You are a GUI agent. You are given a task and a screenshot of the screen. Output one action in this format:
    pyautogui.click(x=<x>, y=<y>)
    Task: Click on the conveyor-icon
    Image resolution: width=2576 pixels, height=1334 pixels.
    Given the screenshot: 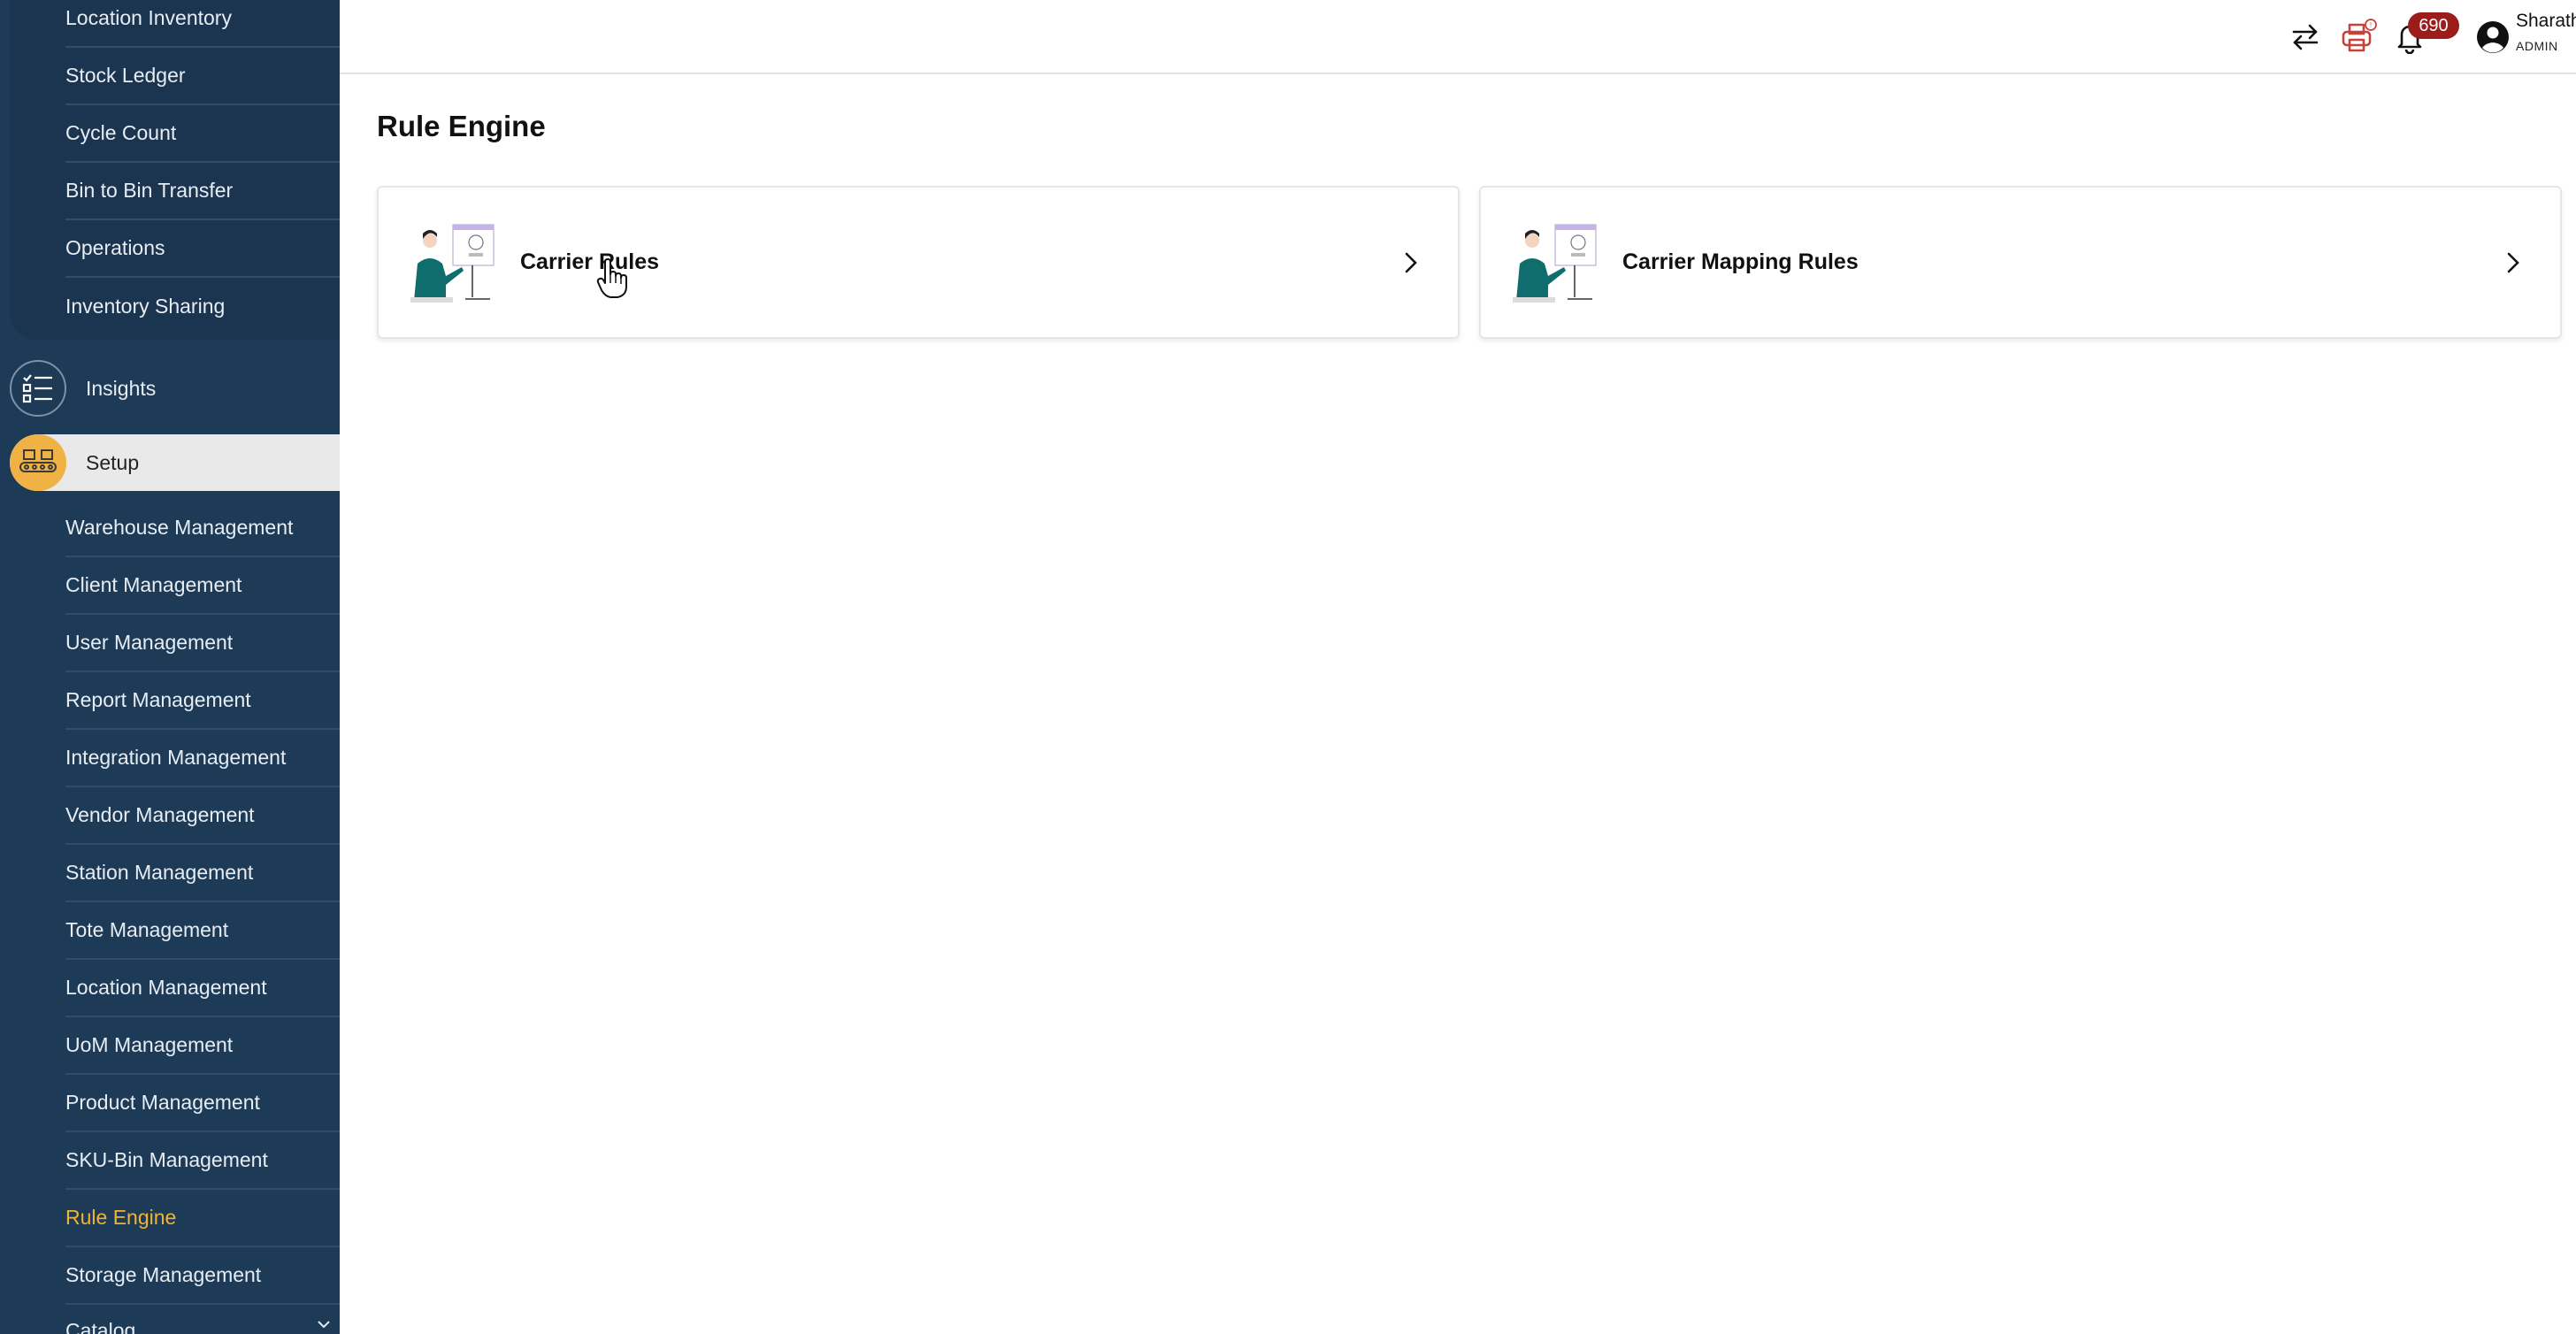 What is the action you would take?
    pyautogui.click(x=38, y=462)
    